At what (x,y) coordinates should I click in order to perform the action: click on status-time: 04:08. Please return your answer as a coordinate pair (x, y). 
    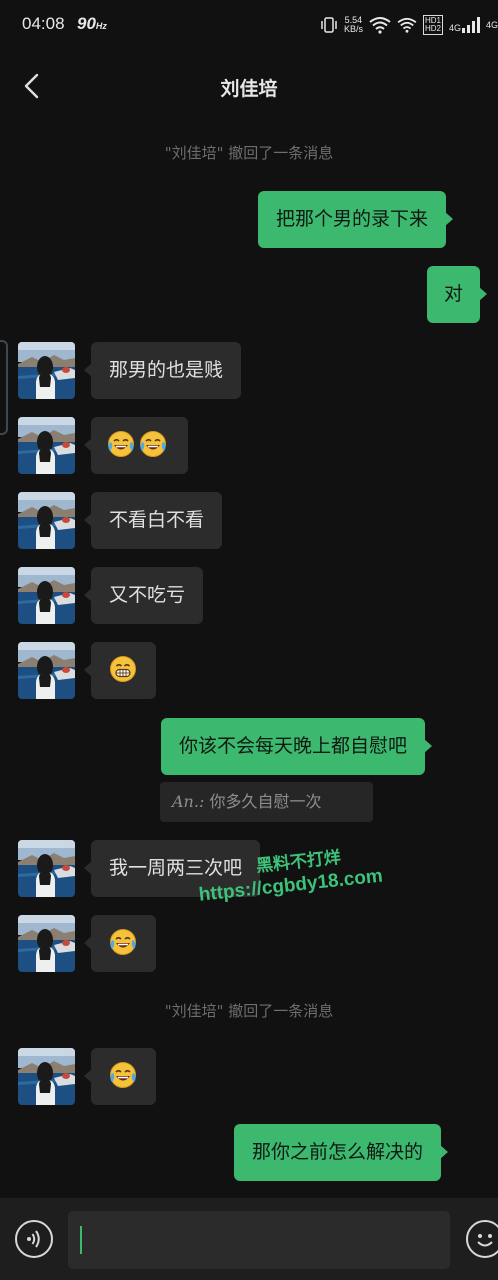
    Looking at the image, I should click on (43, 23).